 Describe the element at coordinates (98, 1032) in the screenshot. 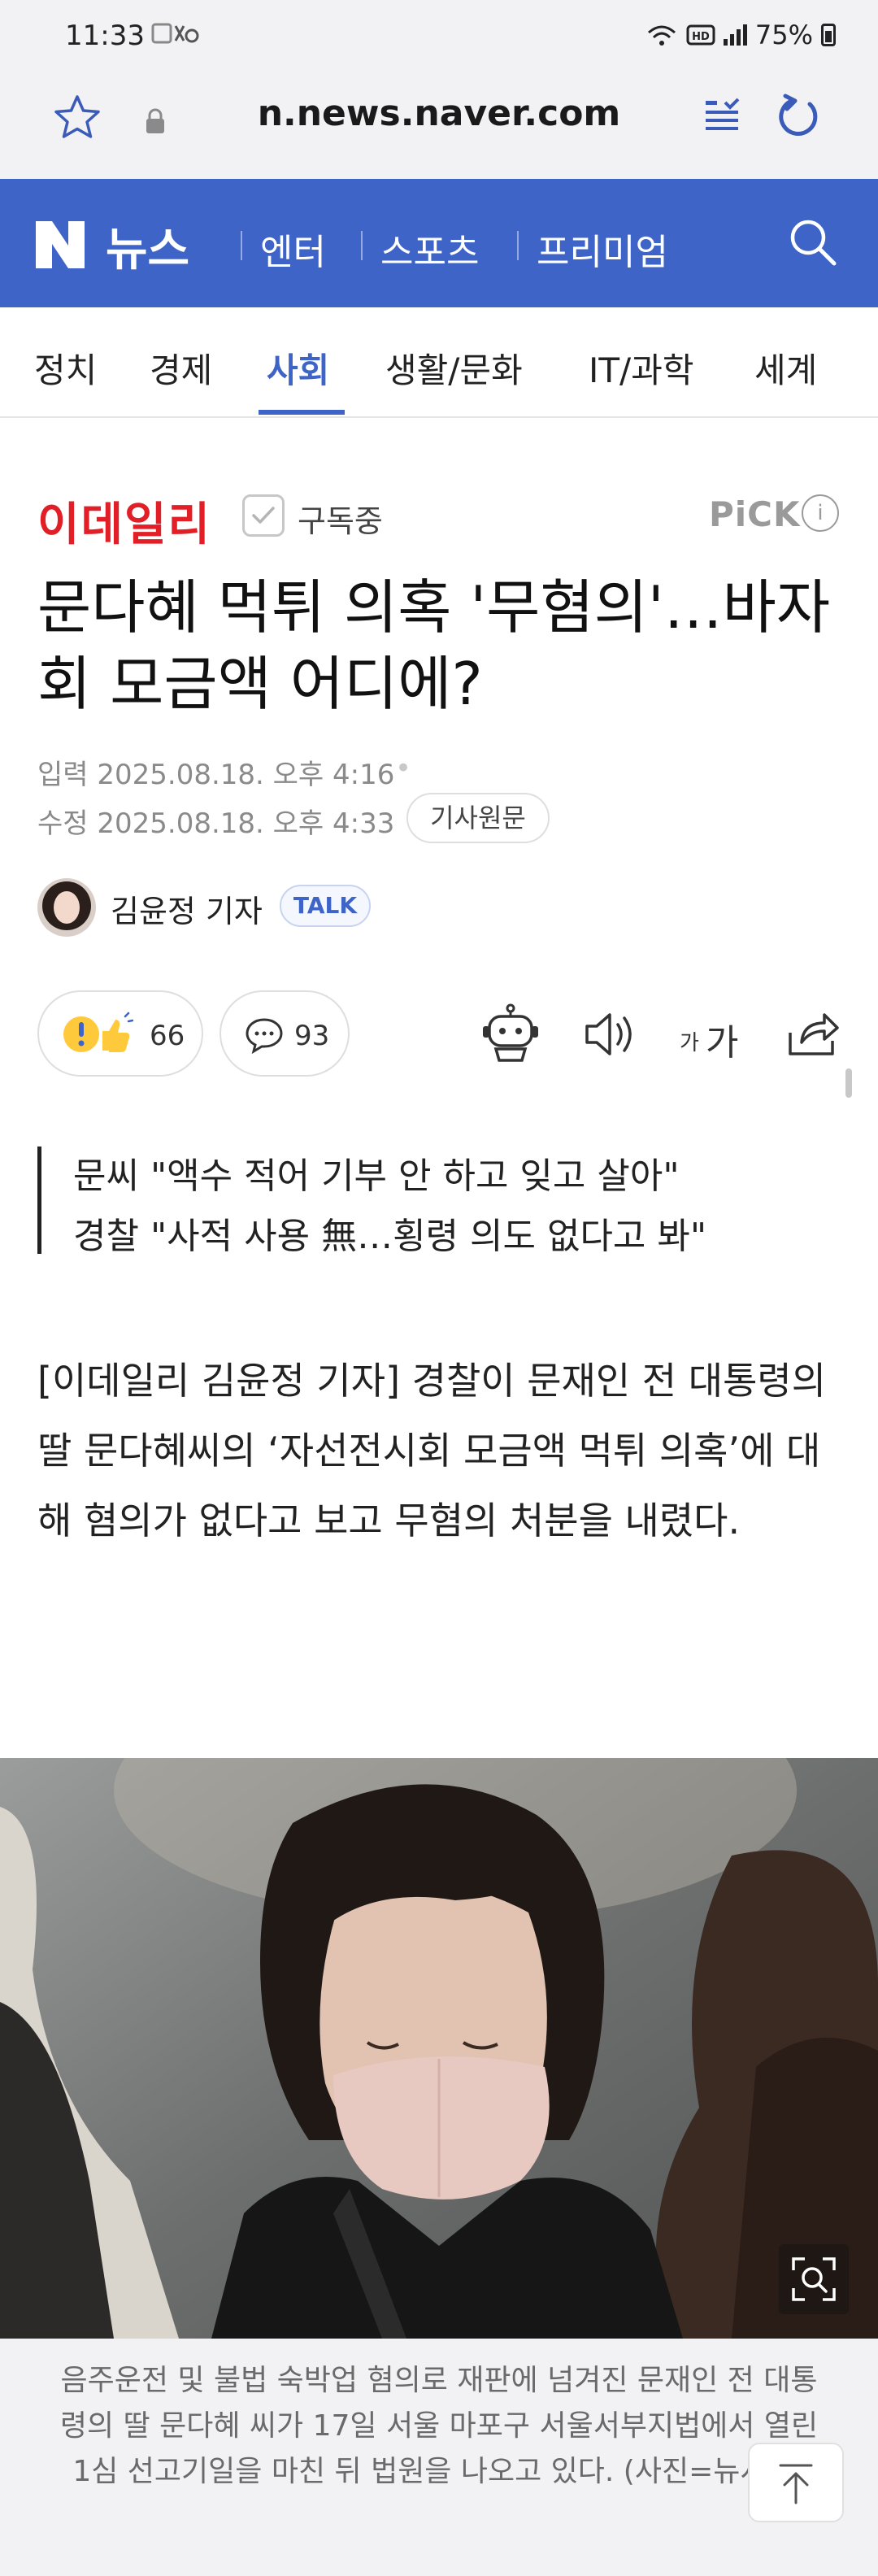

I see `reaction-emoji-icon` at that location.